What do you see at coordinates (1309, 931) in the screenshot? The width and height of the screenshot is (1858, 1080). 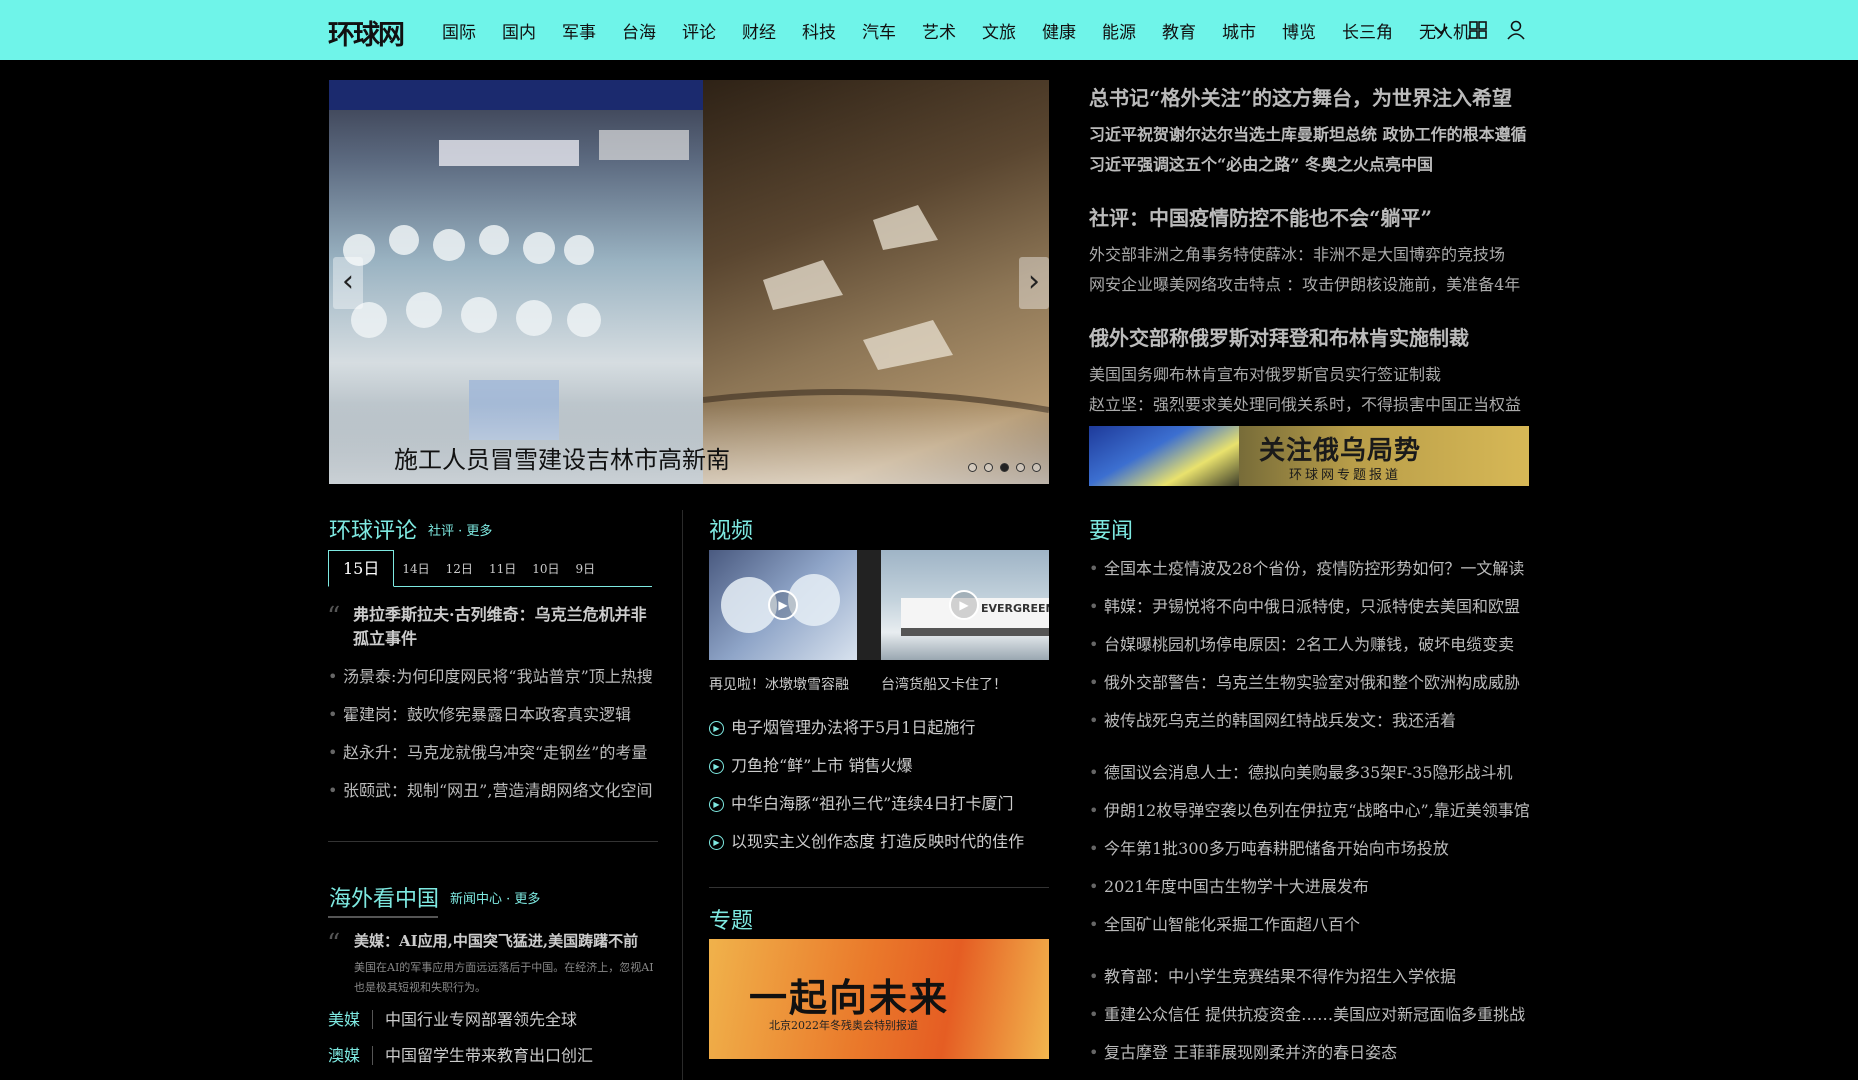 I see `news-item: 全国矿山智能化采掘工作面超八百个` at bounding box center [1309, 931].